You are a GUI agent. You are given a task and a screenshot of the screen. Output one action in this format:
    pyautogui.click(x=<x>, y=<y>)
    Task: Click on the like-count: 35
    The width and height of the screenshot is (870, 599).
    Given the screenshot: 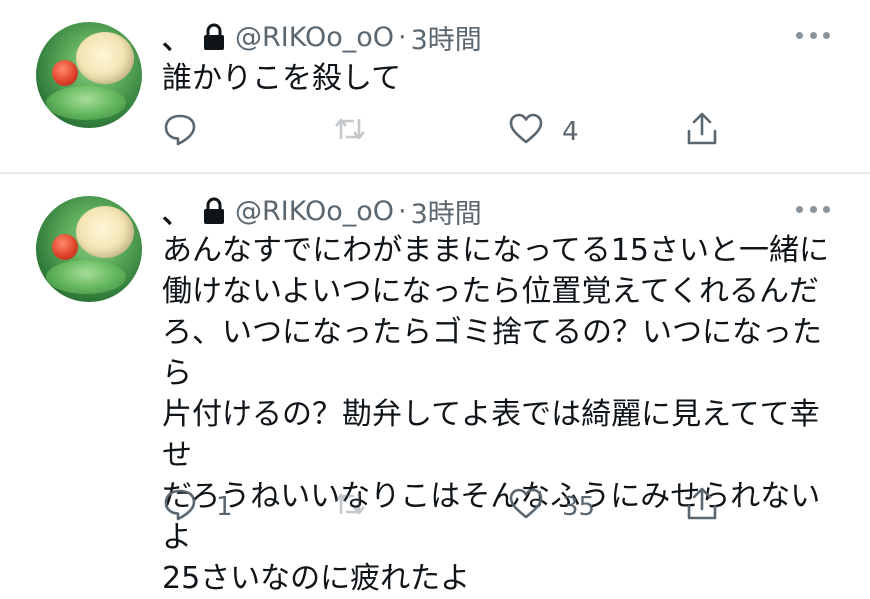 What is the action you would take?
    pyautogui.click(x=579, y=507)
    